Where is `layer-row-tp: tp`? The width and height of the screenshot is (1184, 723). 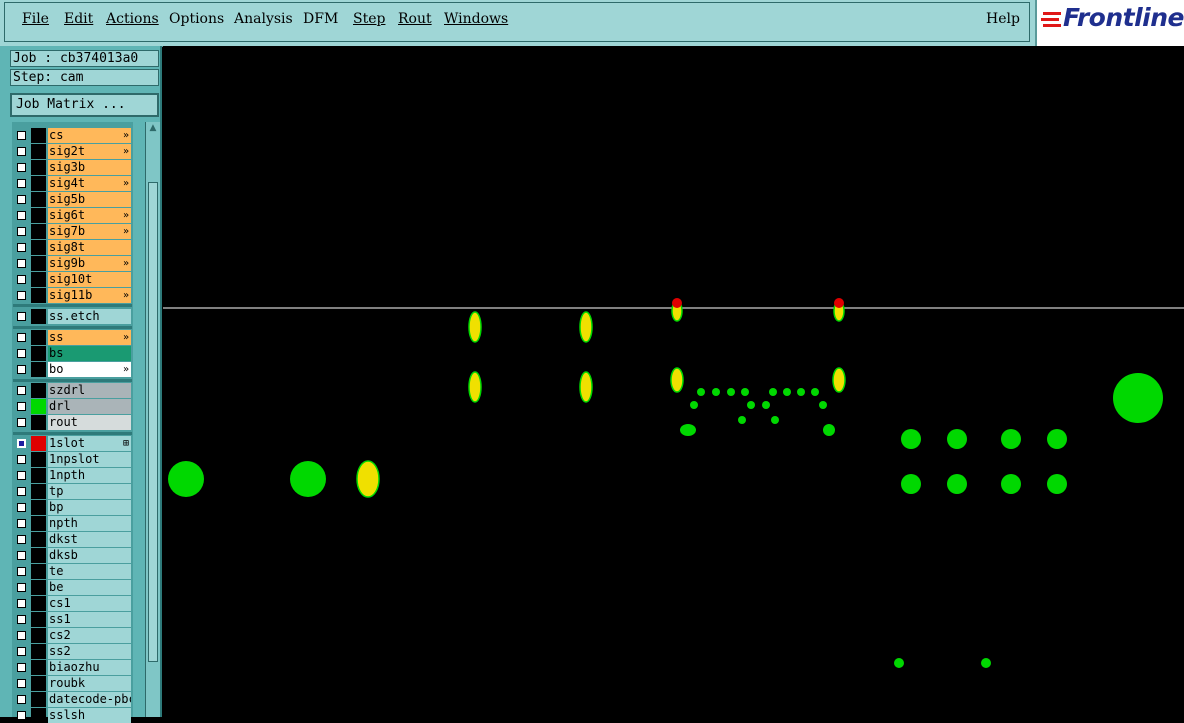
layer-row-tp: tp is located at coordinates (72, 491).